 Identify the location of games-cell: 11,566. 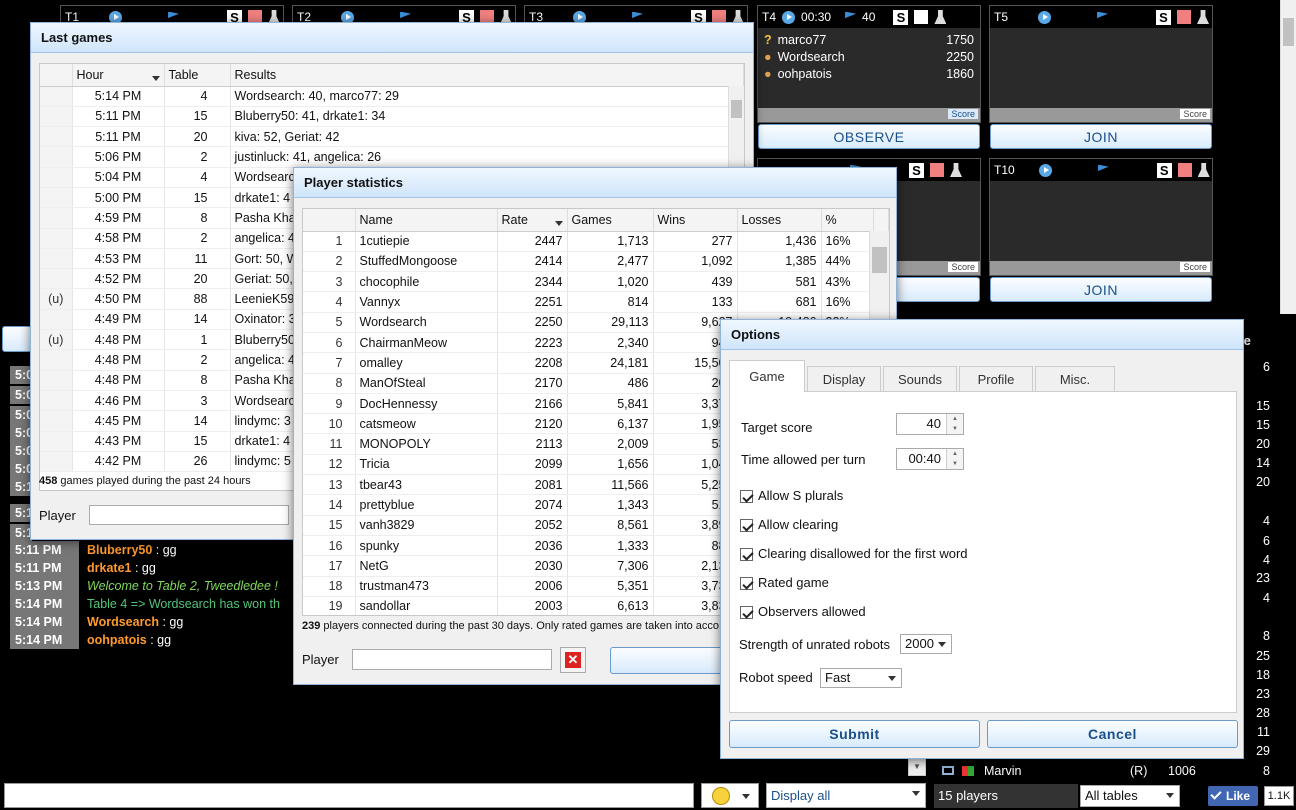
(610, 485).